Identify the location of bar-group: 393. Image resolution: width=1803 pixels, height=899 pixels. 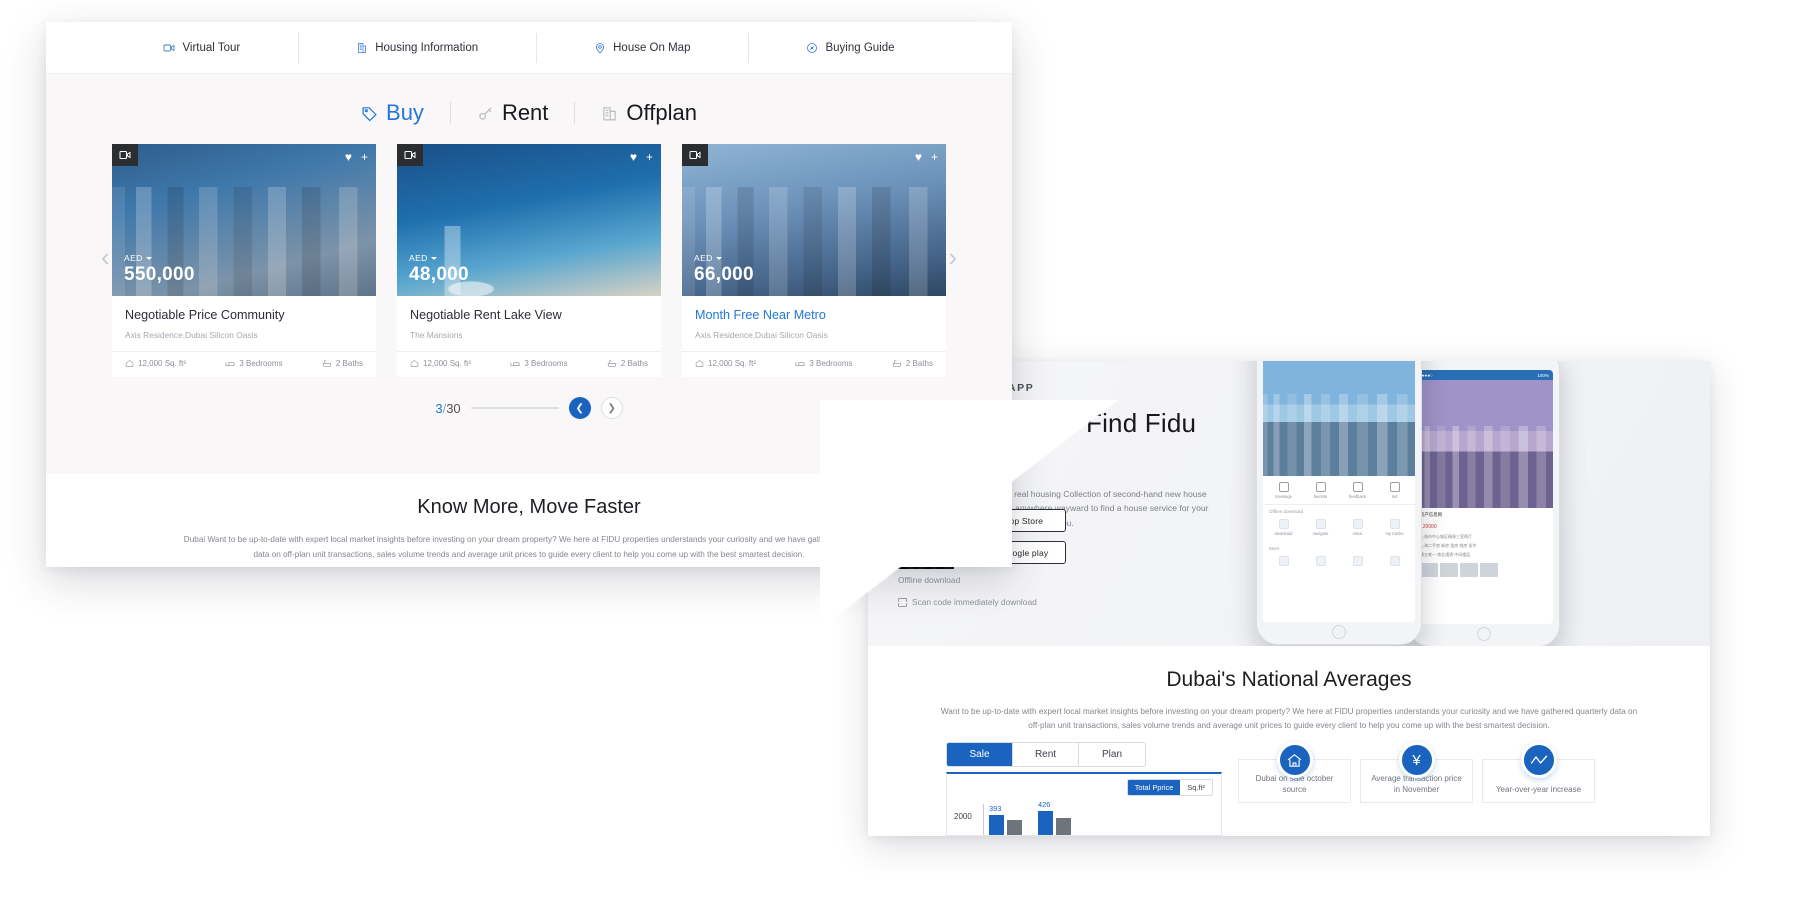
(1005, 819).